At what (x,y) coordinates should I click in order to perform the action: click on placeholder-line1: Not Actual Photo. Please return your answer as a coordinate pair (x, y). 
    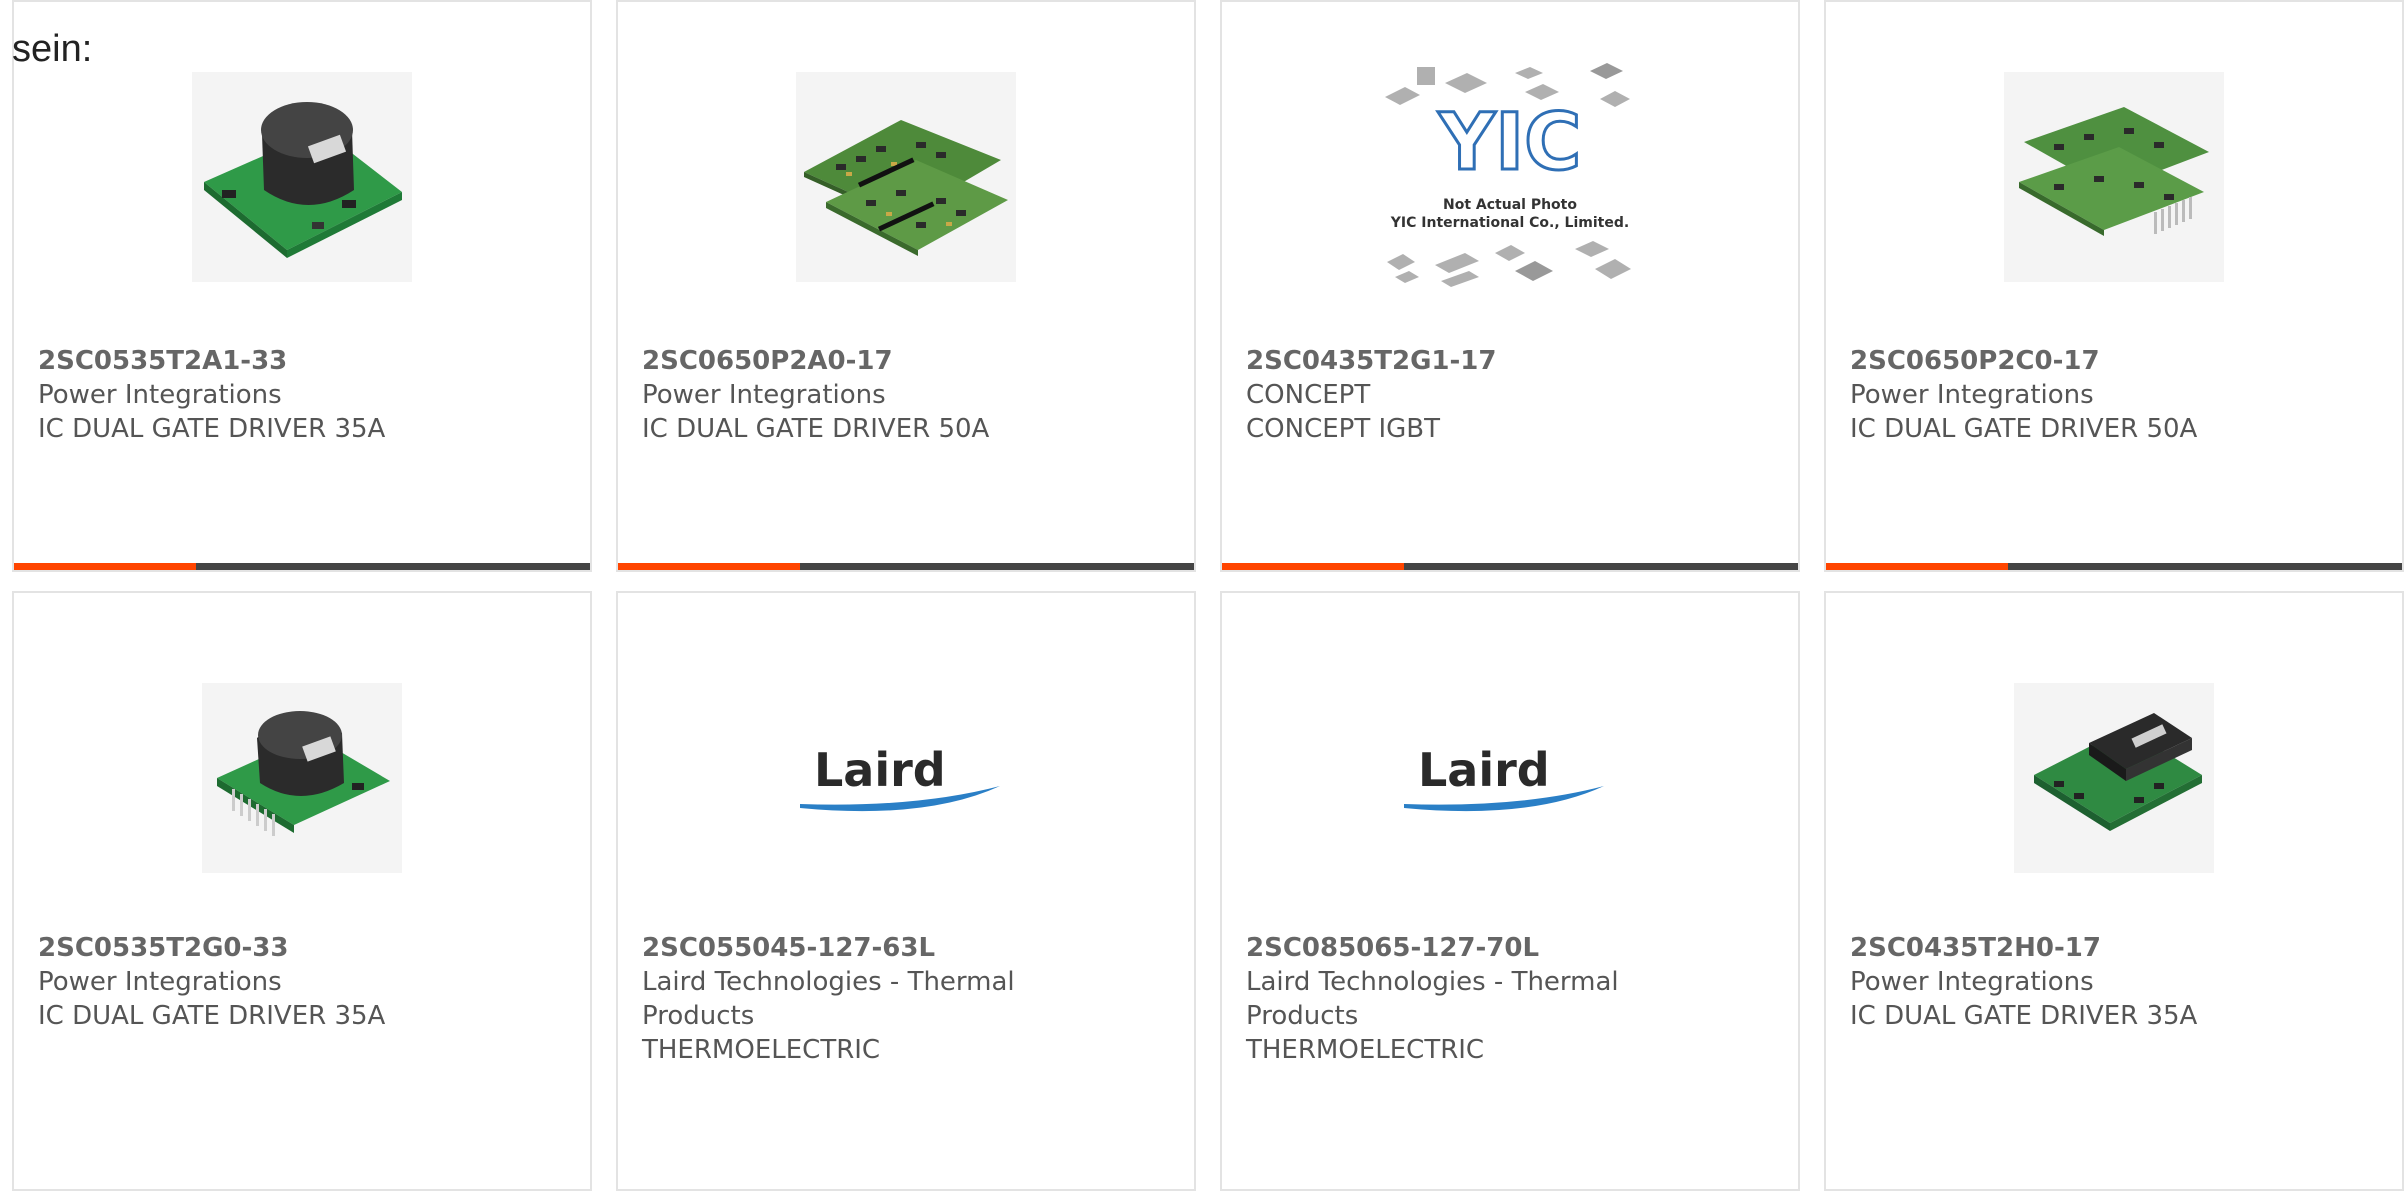
    Looking at the image, I should click on (1510, 205).